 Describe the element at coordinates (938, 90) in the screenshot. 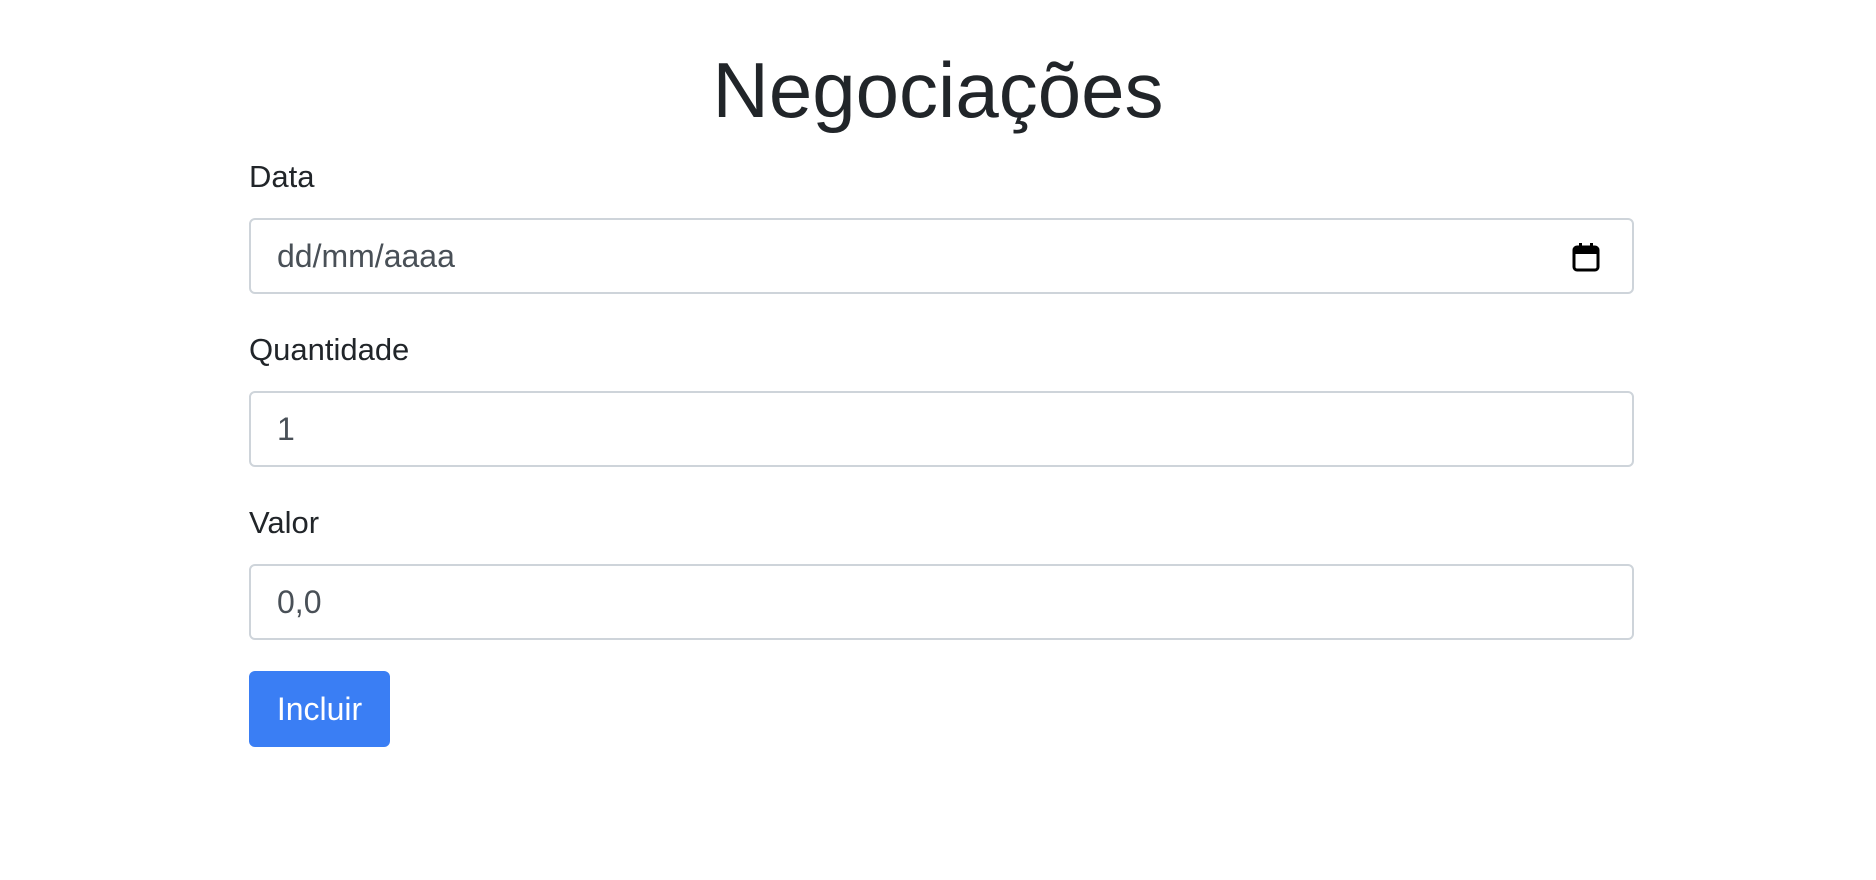

I see `page-title: Negociações` at that location.